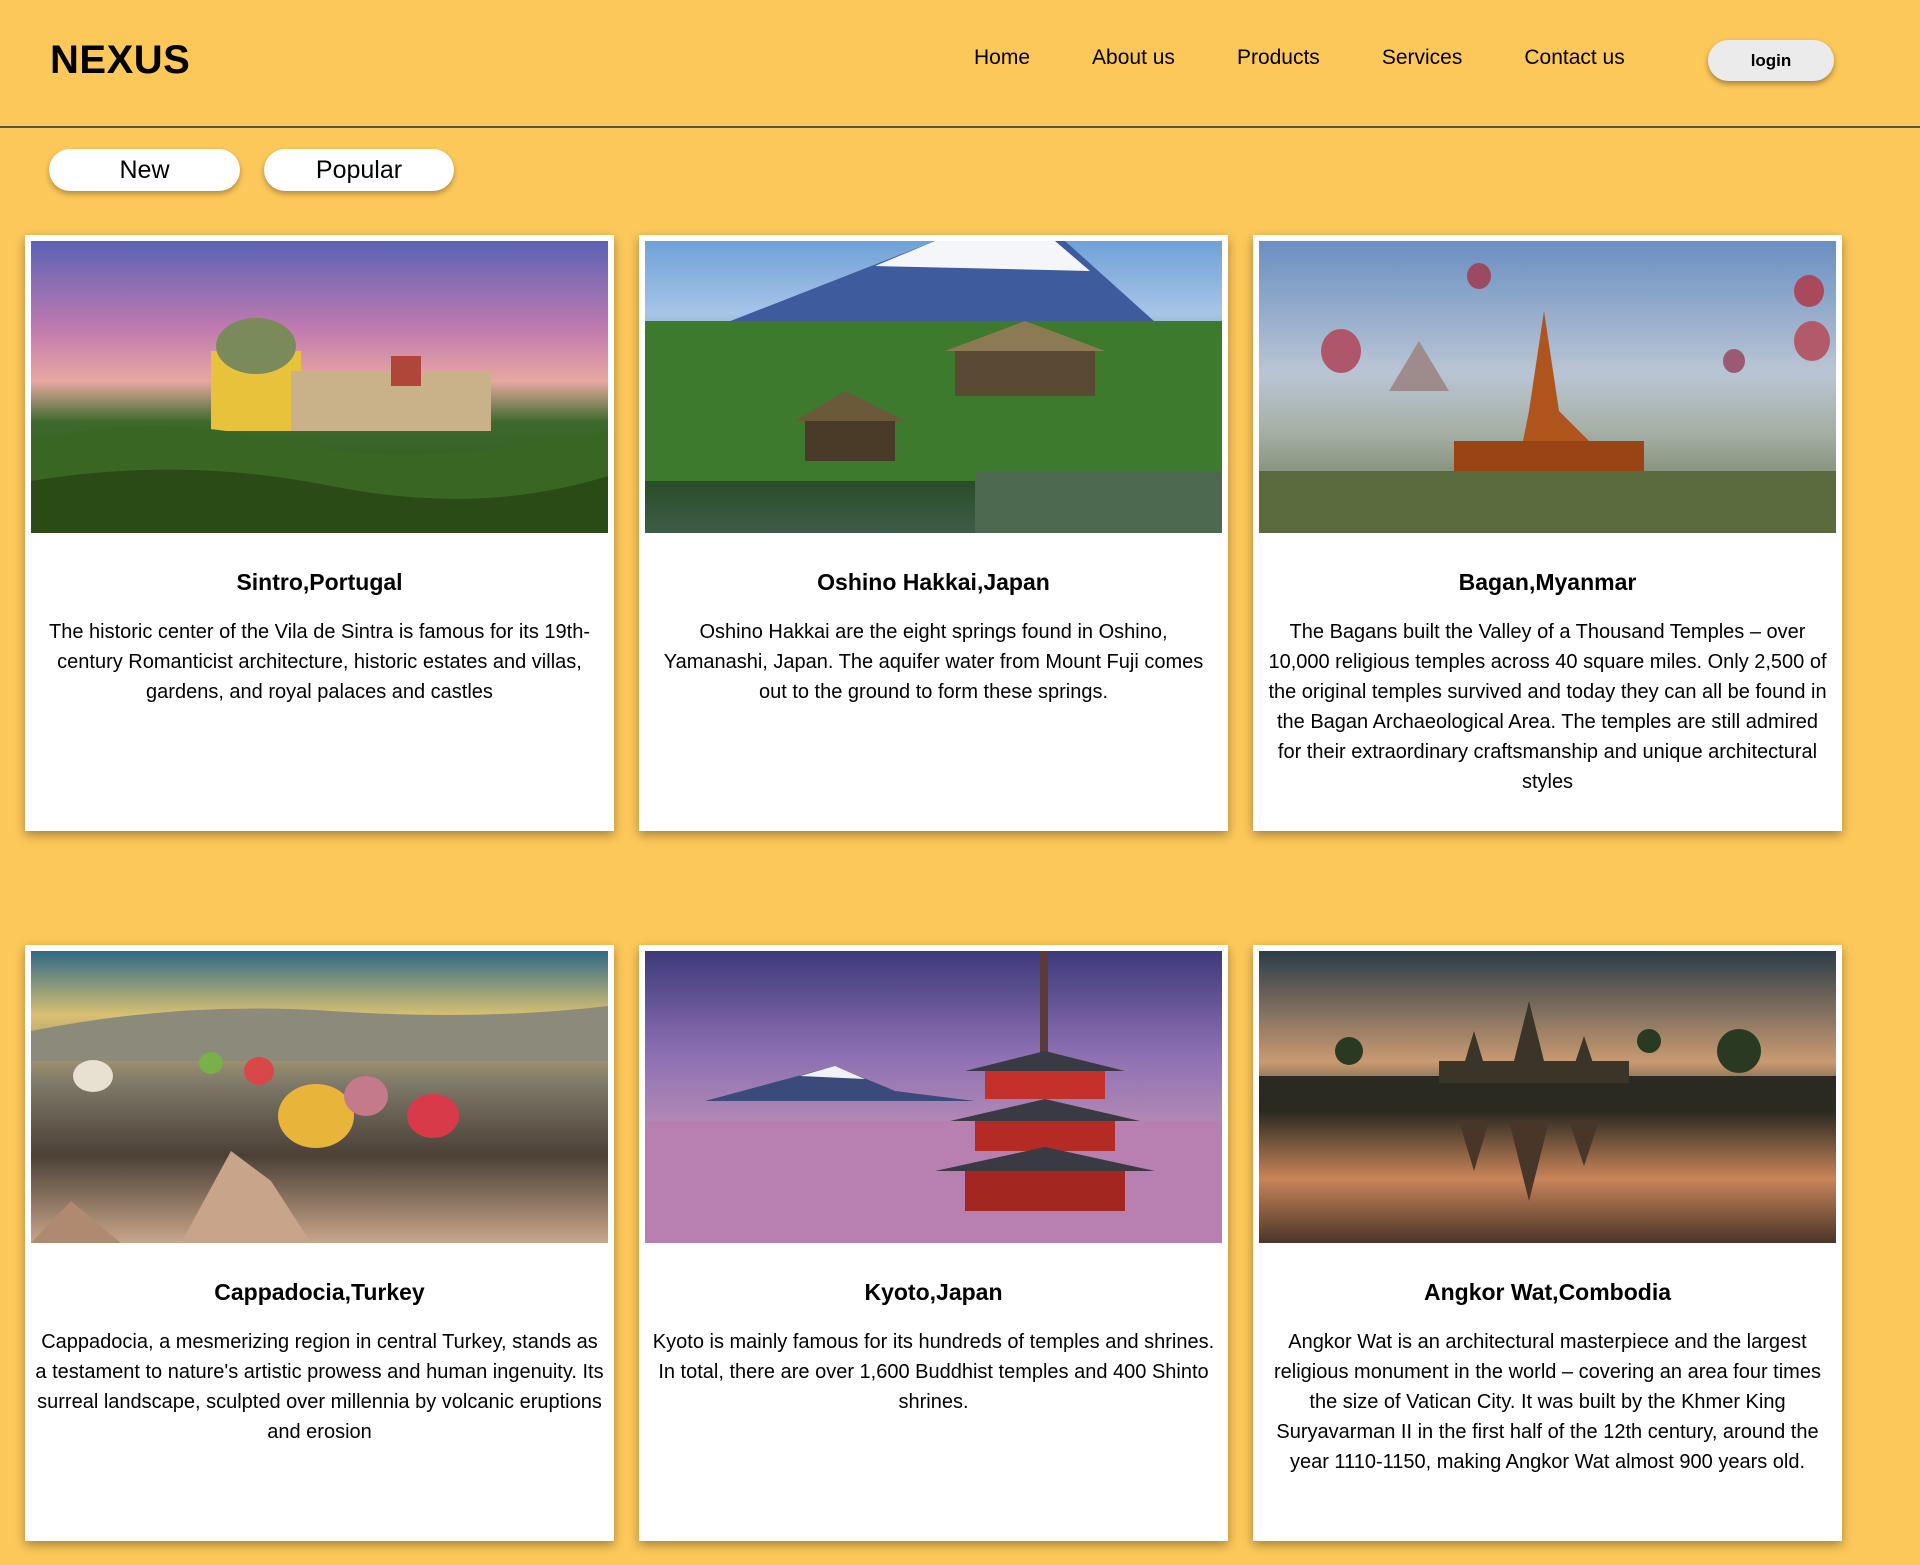  Describe the element at coordinates (359, 170) in the screenshot. I see `filter-popular-button: Popular` at that location.